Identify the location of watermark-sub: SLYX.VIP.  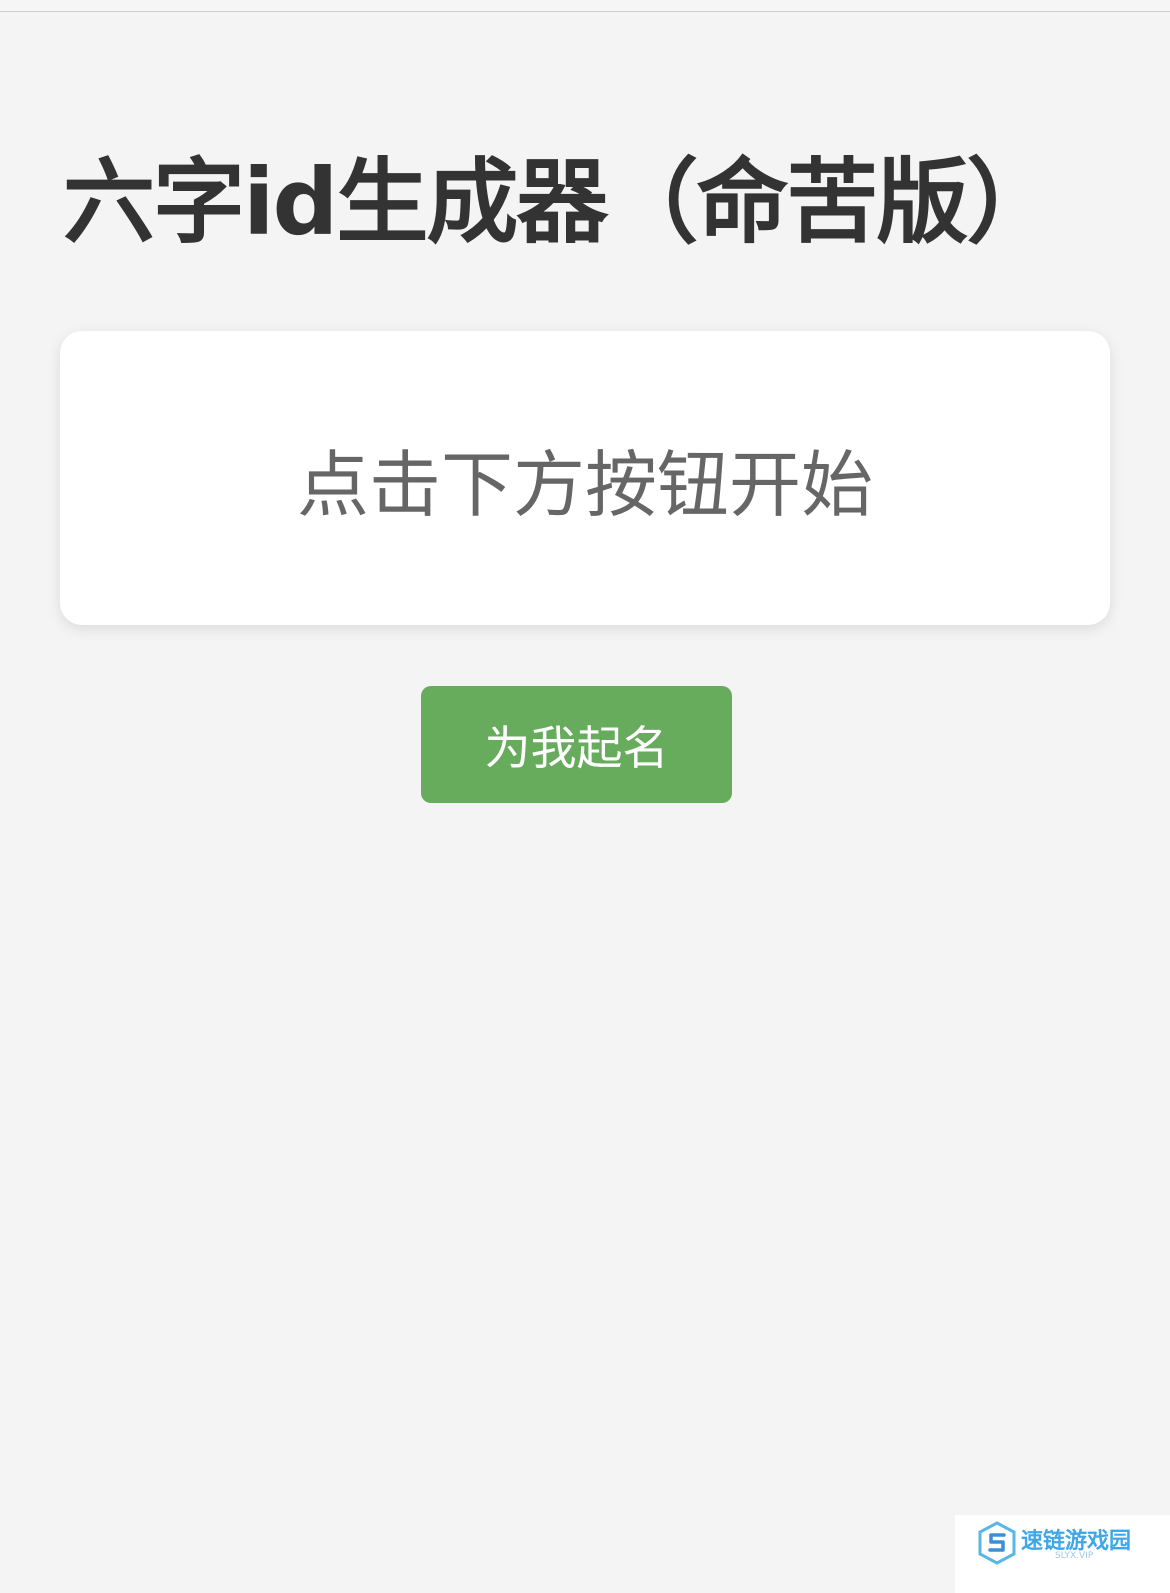
(1074, 1556).